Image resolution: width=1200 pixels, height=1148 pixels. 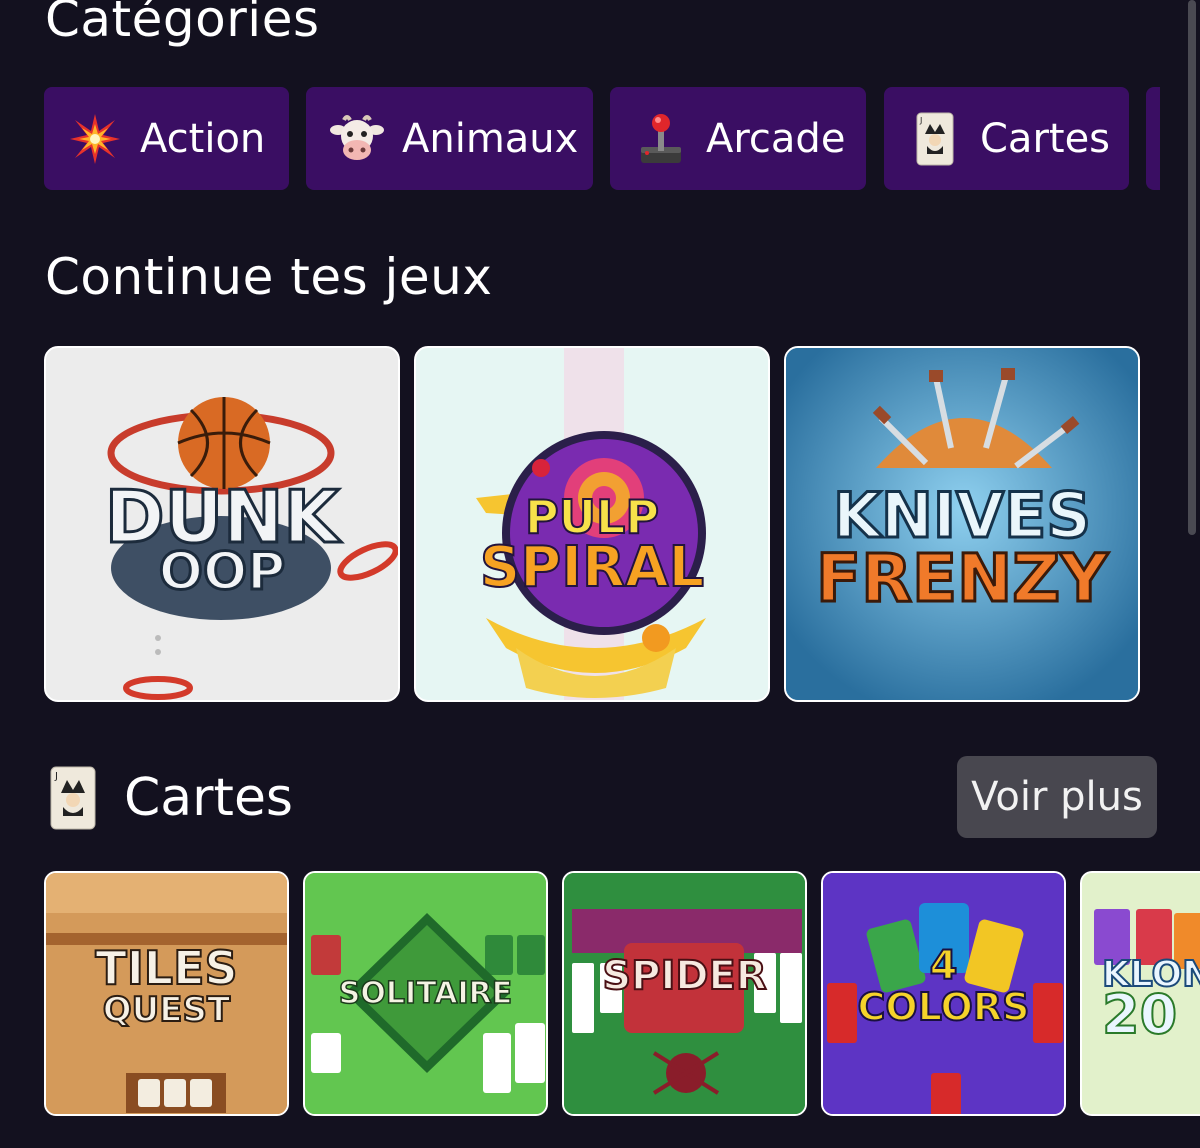 I want to click on game-thumbnail: PULP SPIRAL, so click(x=592, y=524).